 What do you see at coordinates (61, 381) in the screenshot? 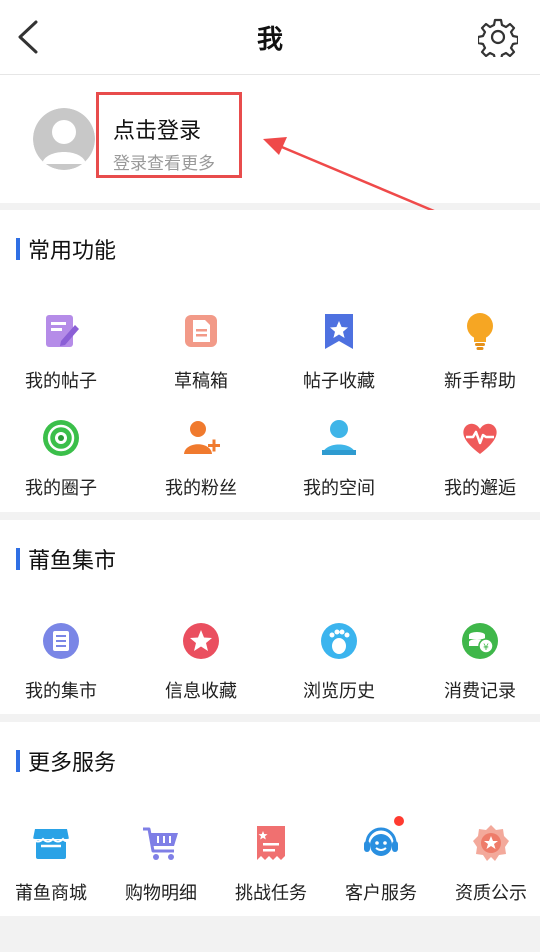
I see `menu-item-label: 我的帖子` at bounding box center [61, 381].